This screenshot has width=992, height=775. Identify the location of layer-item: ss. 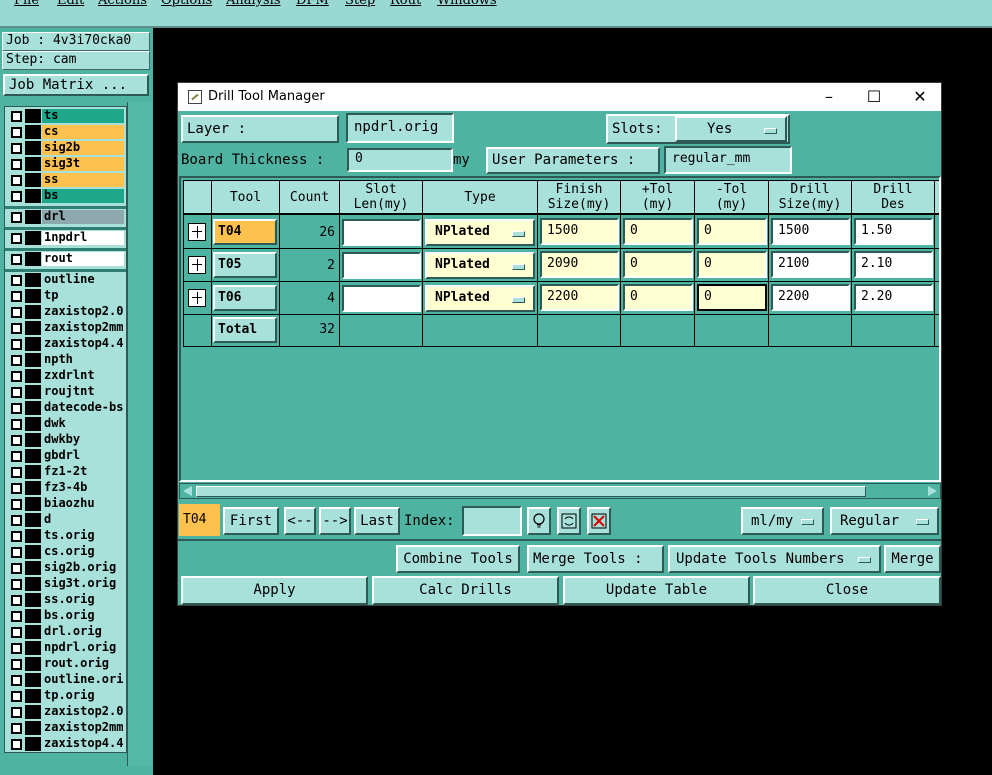
(65, 180).